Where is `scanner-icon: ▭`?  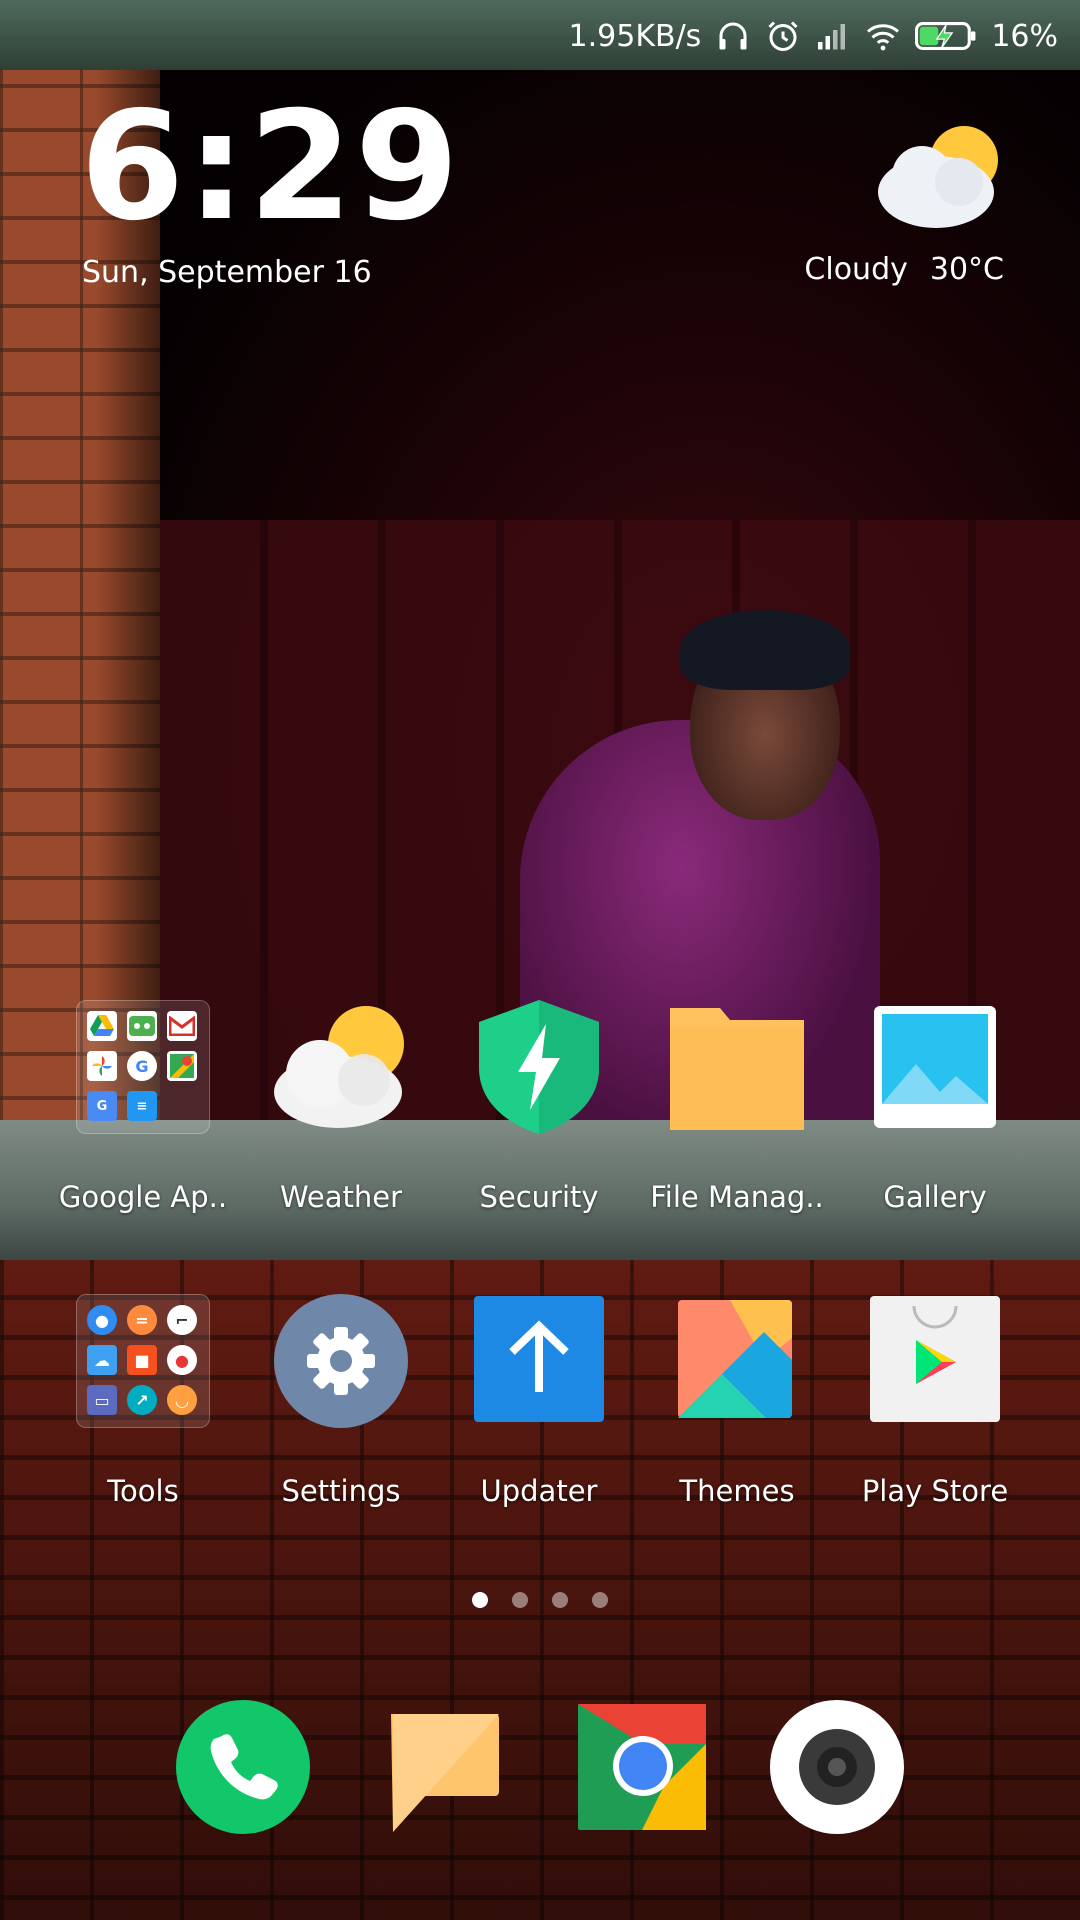 scanner-icon: ▭ is located at coordinates (102, 1400).